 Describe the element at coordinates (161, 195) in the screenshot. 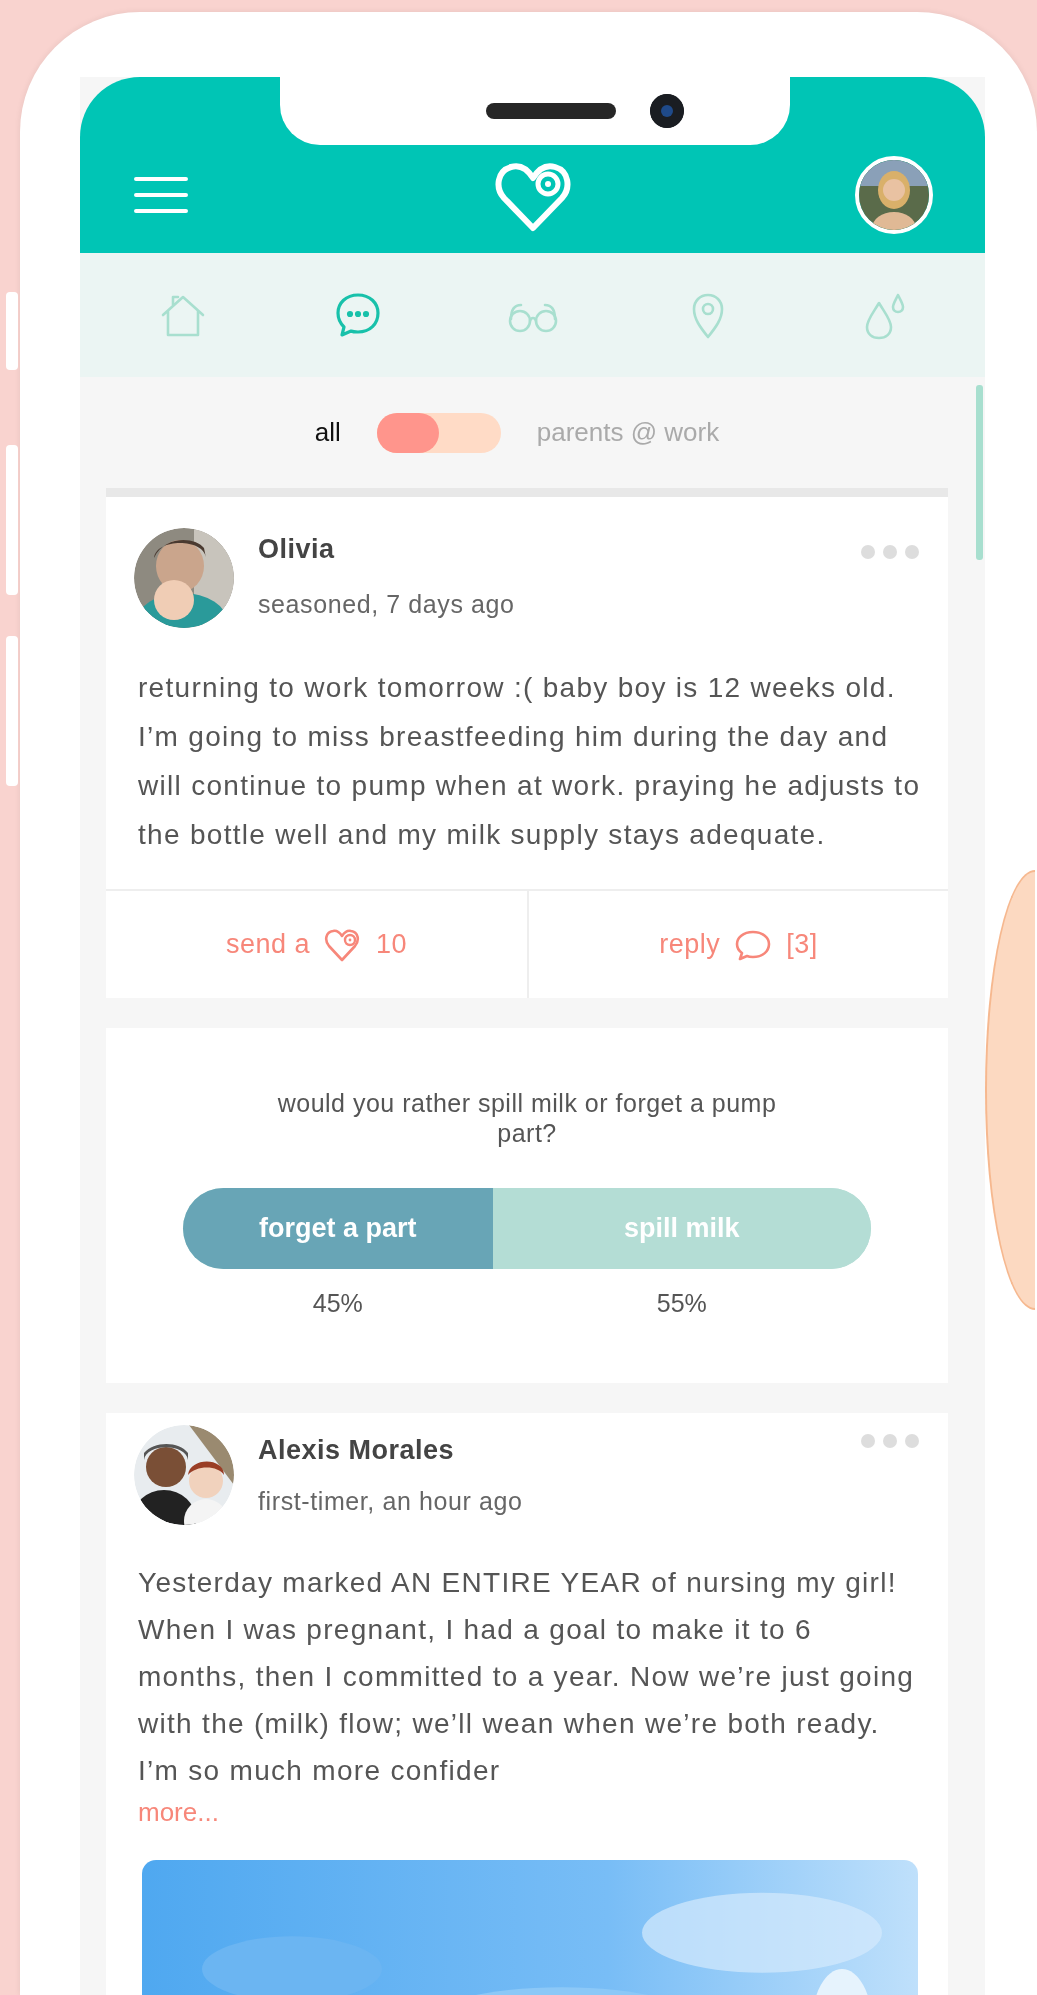

I see `menu-icon` at that location.